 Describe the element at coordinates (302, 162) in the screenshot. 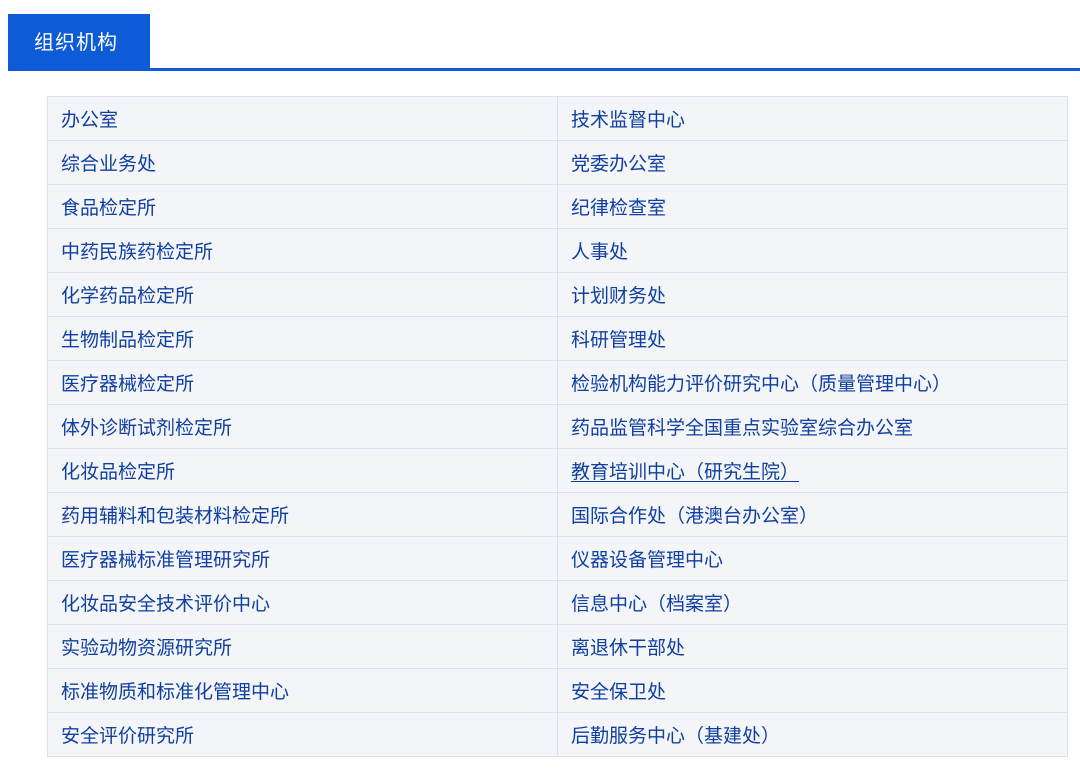

I see `table-cell: 综合业务处` at that location.